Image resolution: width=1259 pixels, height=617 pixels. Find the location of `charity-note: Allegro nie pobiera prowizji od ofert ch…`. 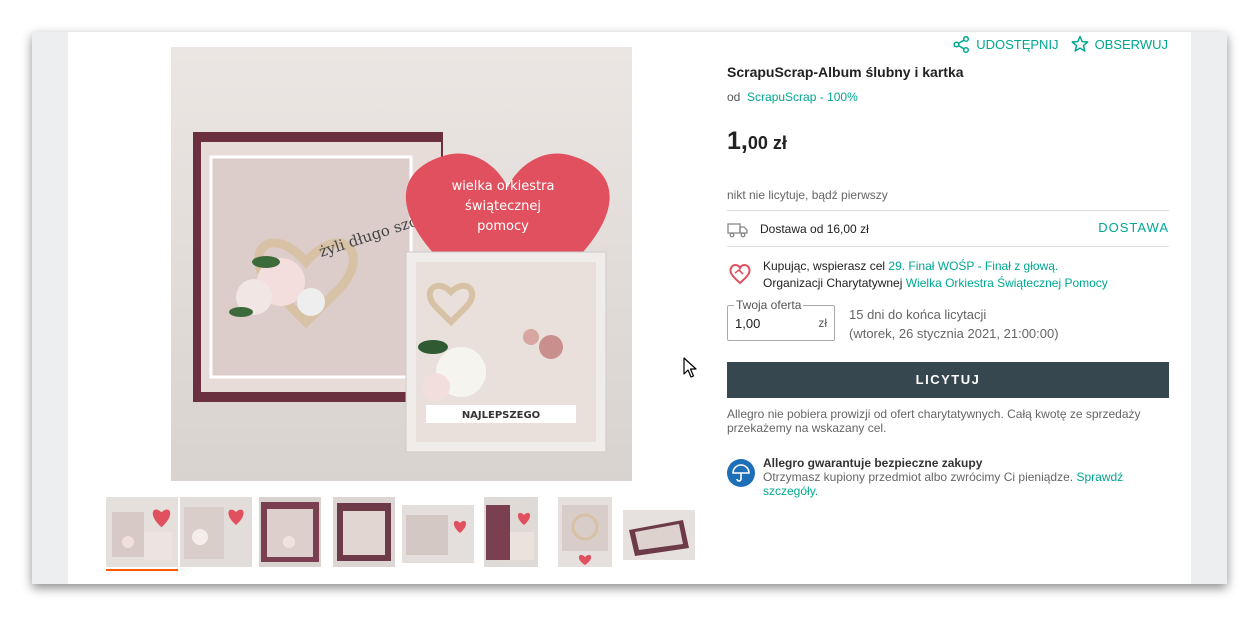

charity-note: Allegro nie pobiera prowizji od ofert ch… is located at coordinates (934, 421).